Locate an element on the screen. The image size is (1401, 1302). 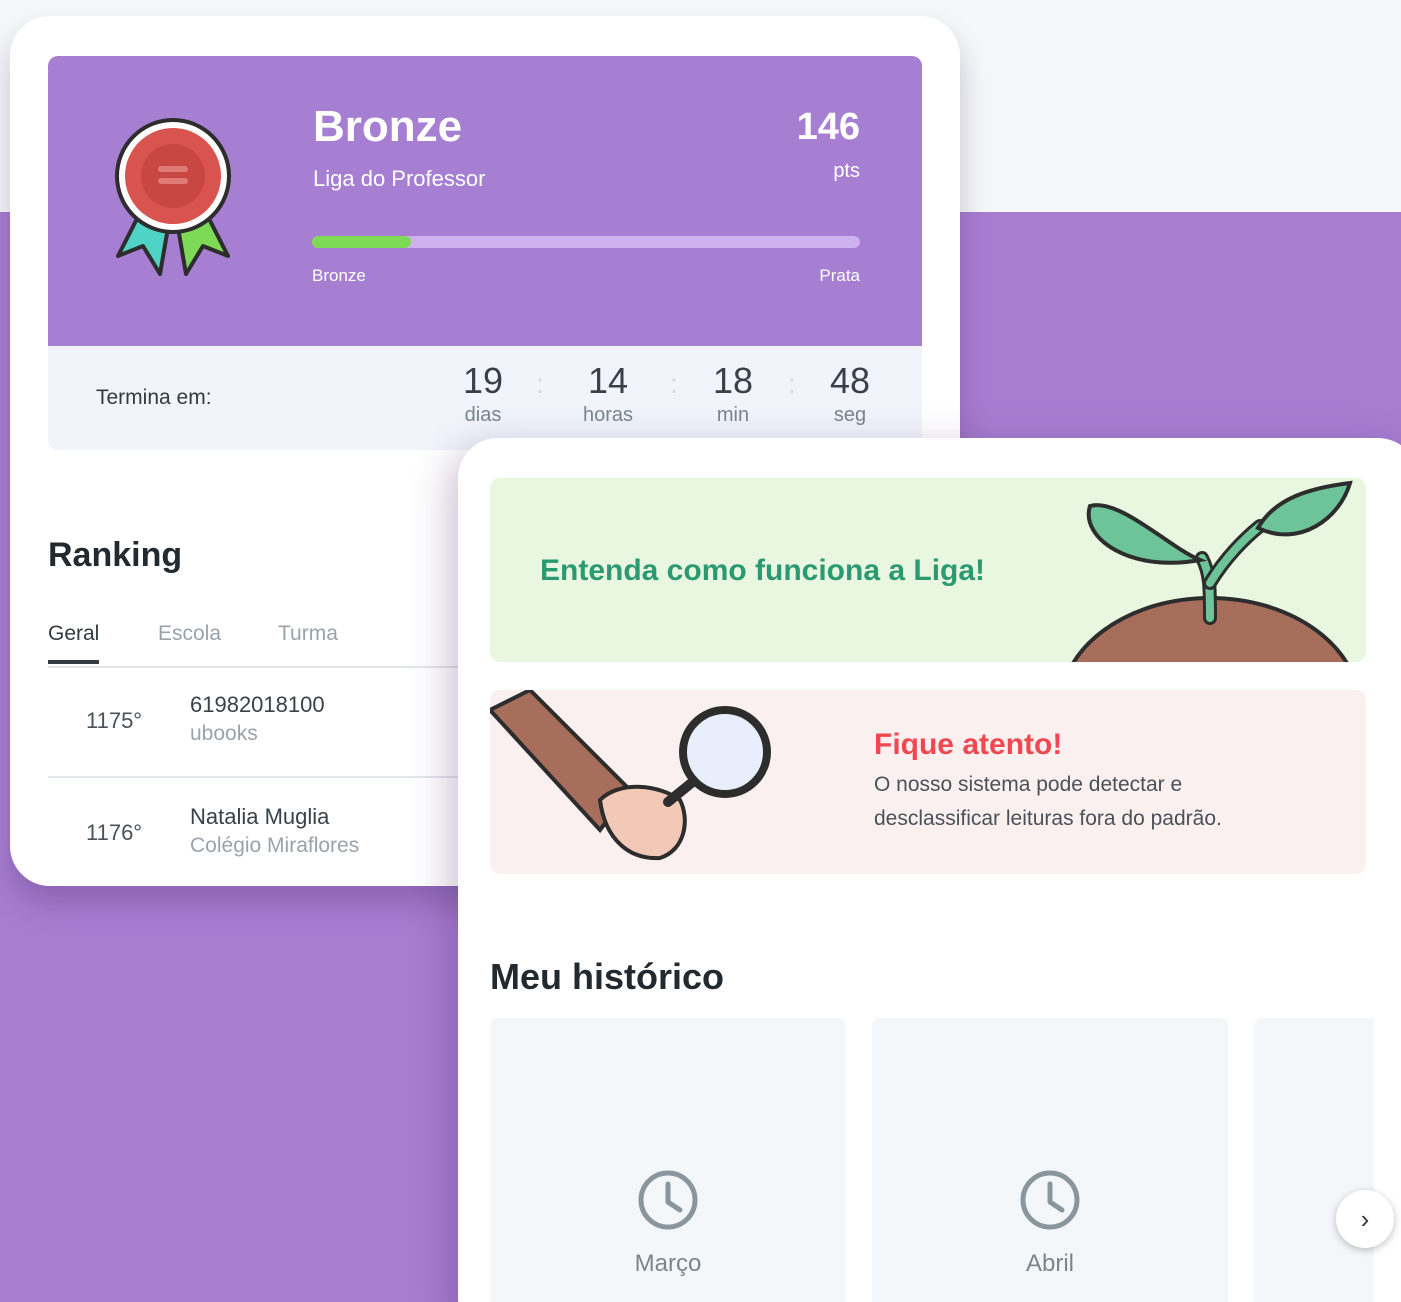
rank-school: Colégio Miraflores is located at coordinates (275, 845).